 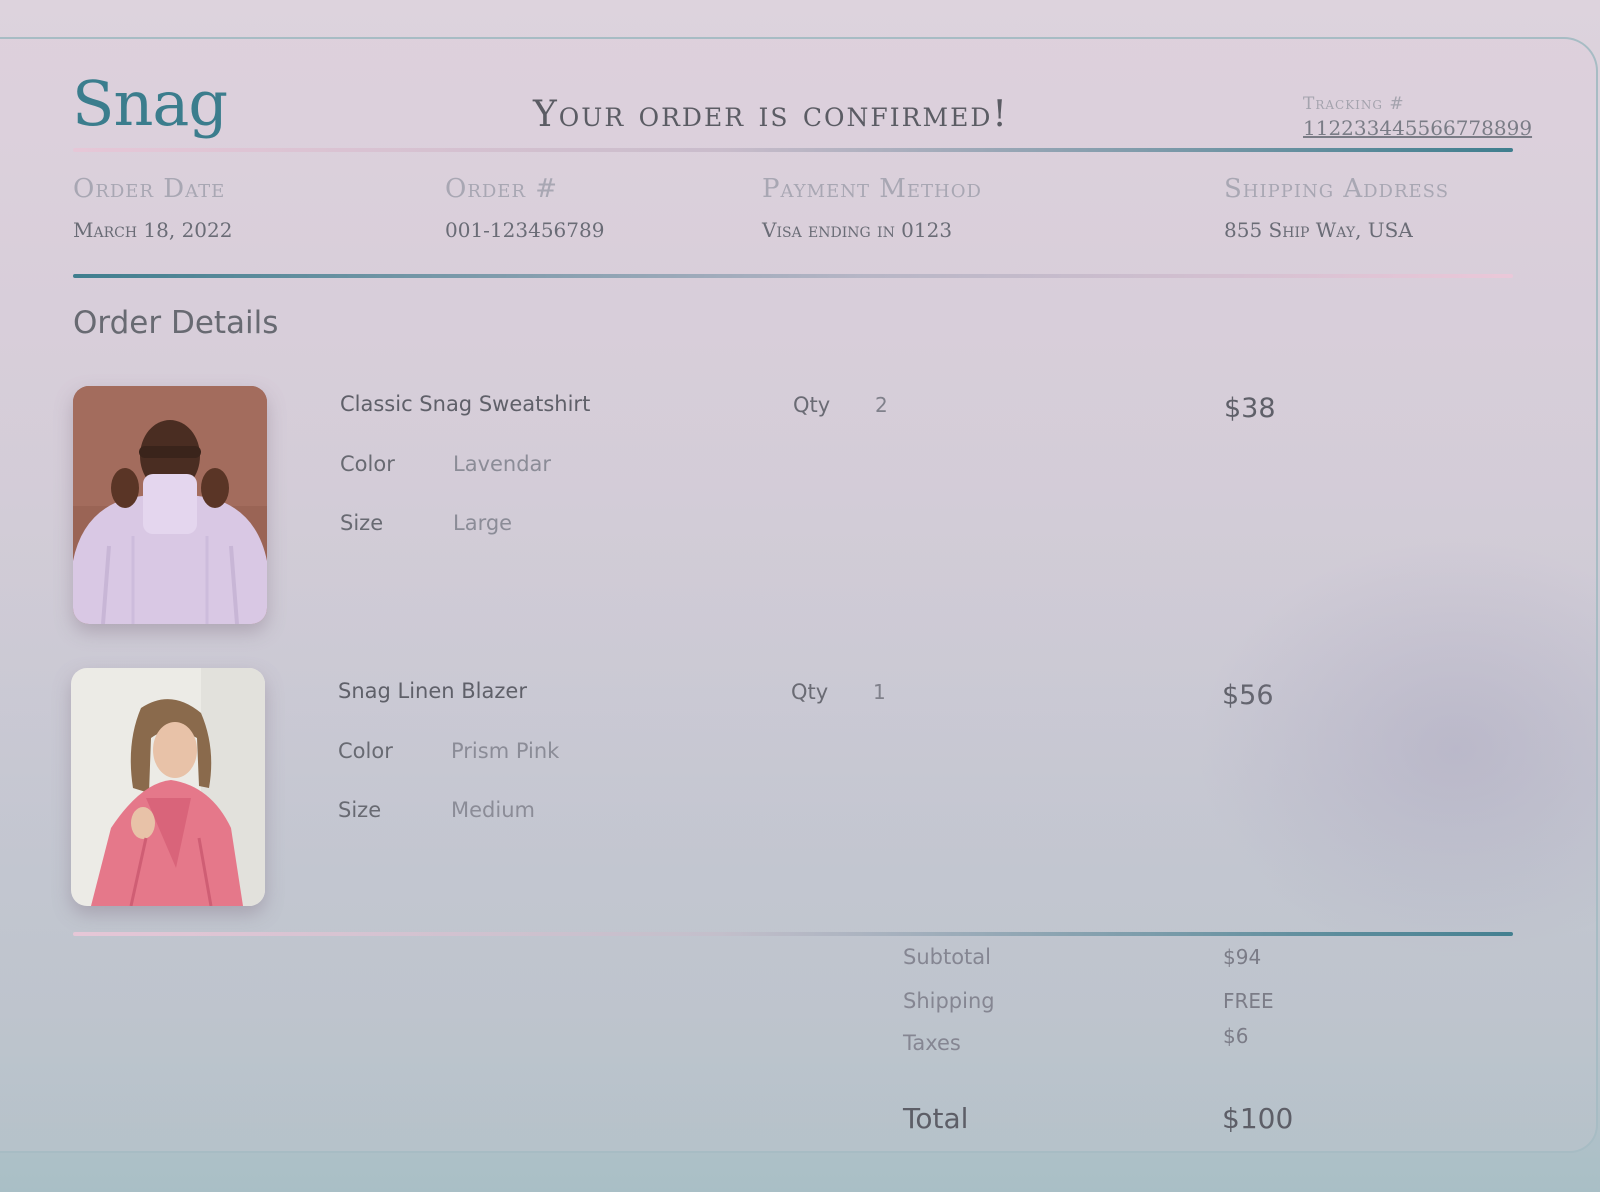 I want to click on payment-method-label: Payment Method, so click(x=872, y=189).